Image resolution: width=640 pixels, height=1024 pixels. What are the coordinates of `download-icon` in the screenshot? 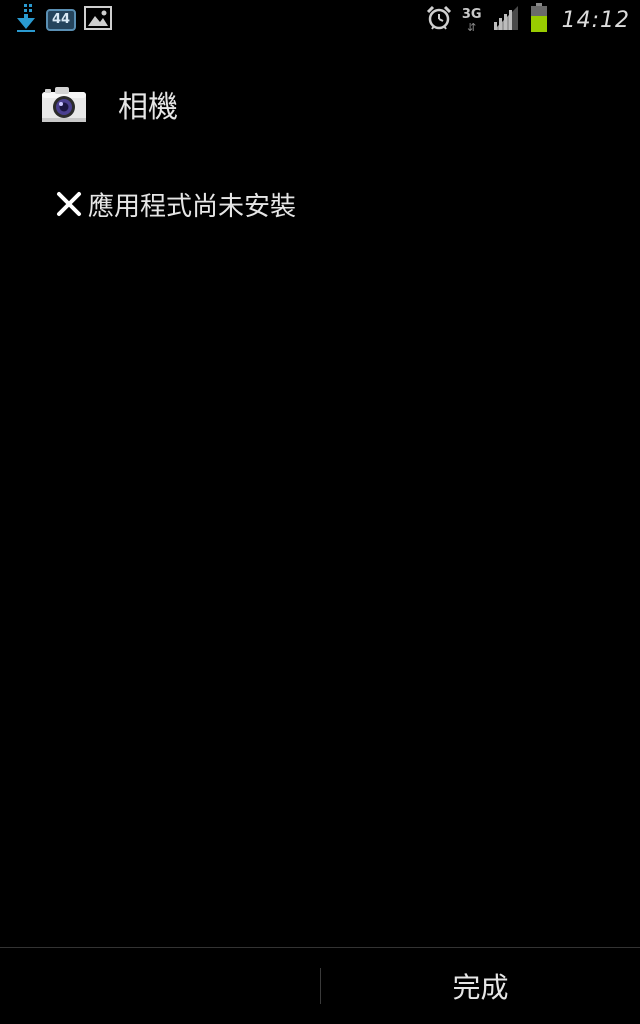 It's located at (26, 20).